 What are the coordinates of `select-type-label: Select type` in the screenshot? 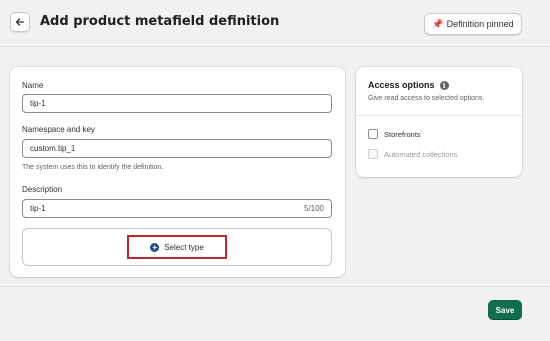 It's located at (184, 247).